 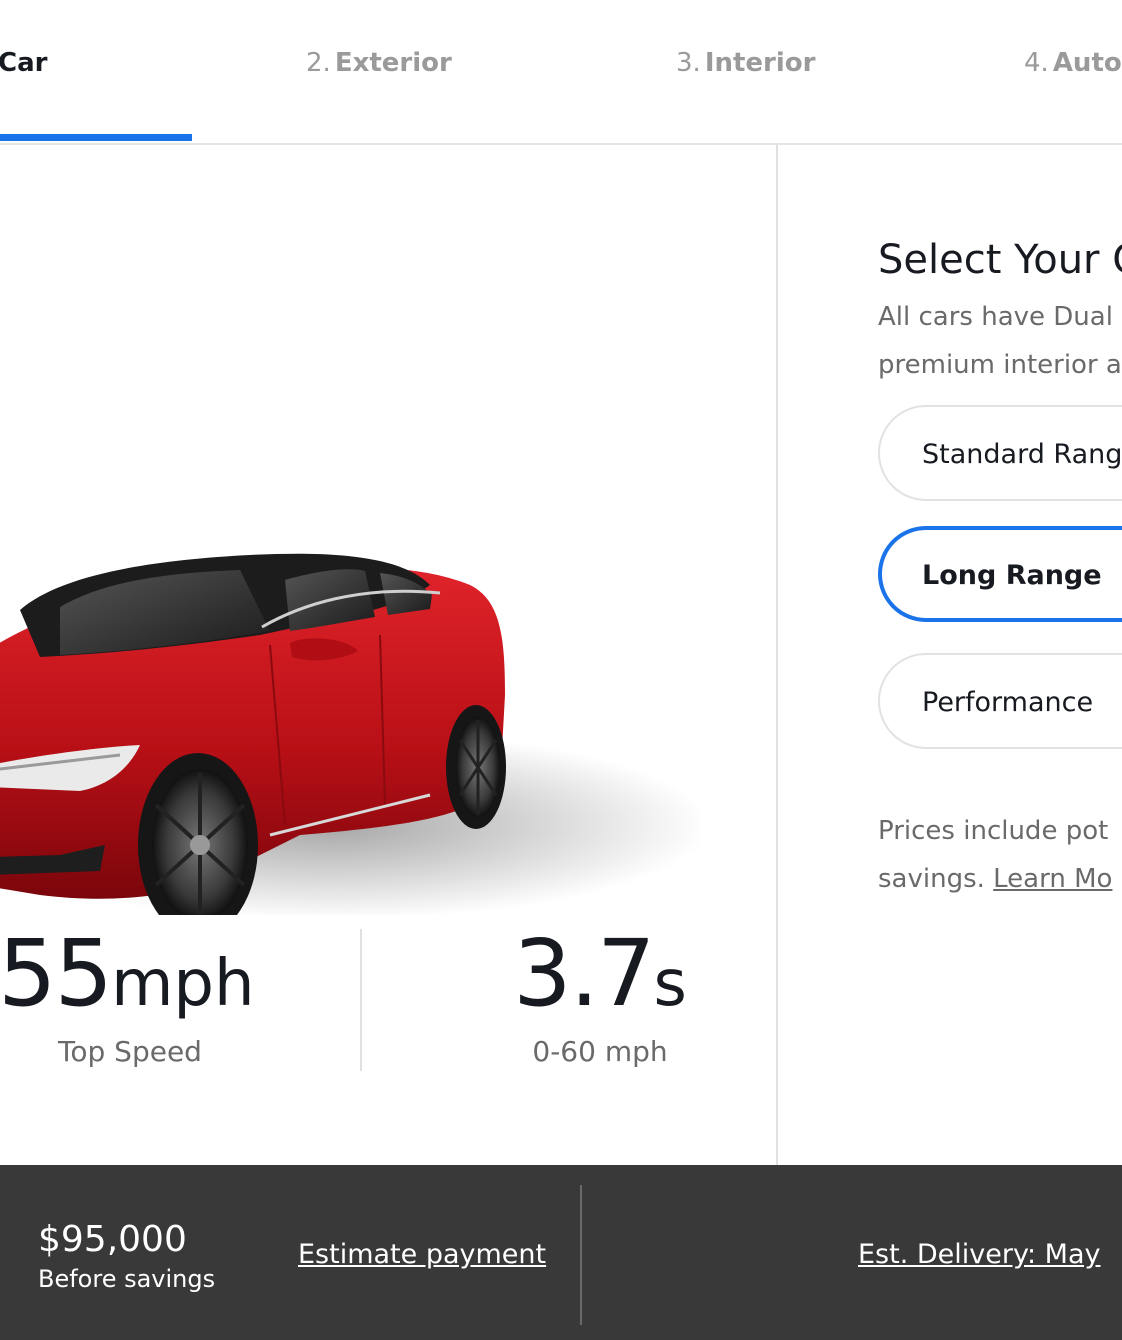 I want to click on acceleration-value: 3.7s, so click(x=600, y=973).